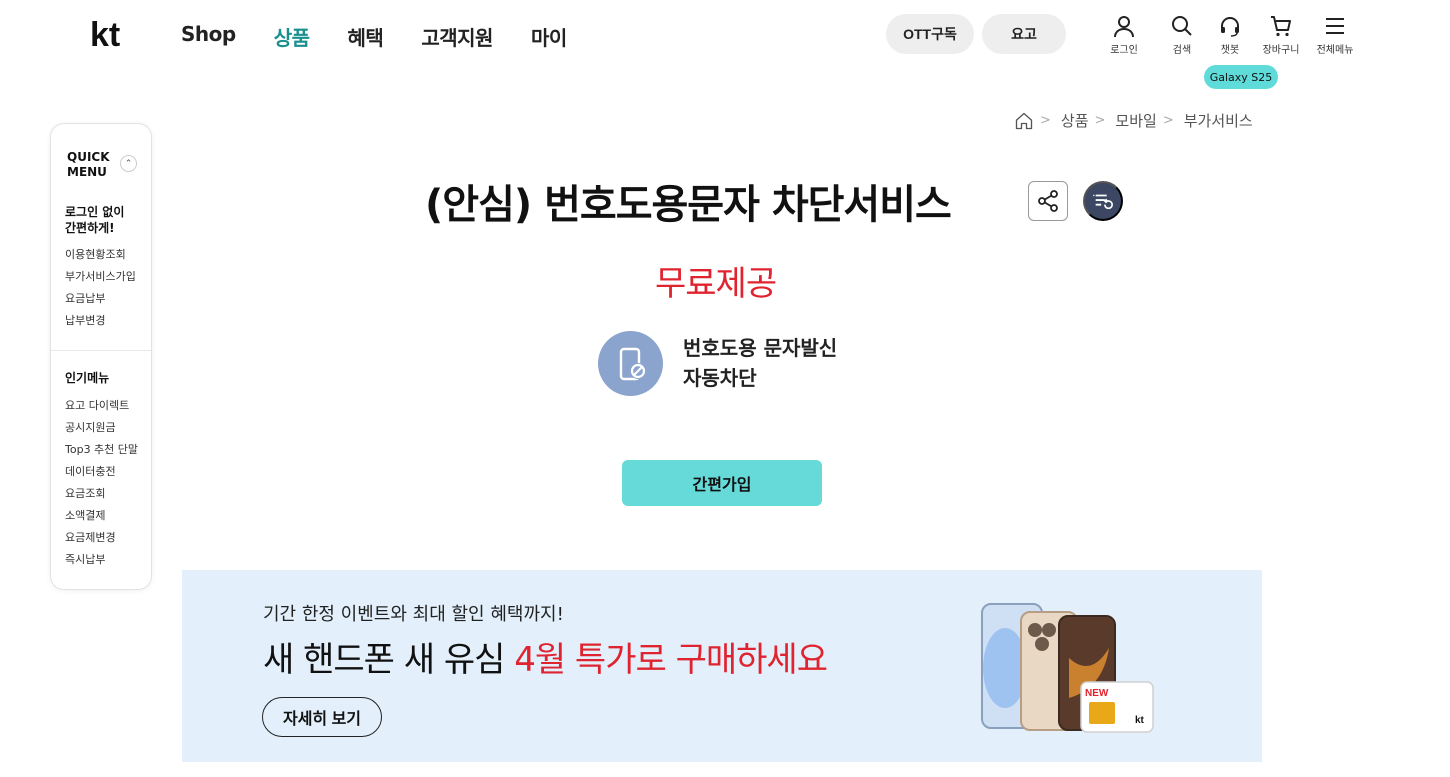 The image size is (1450, 777). What do you see at coordinates (1124, 50) in the screenshot?
I see `login-label: 로그인` at bounding box center [1124, 50].